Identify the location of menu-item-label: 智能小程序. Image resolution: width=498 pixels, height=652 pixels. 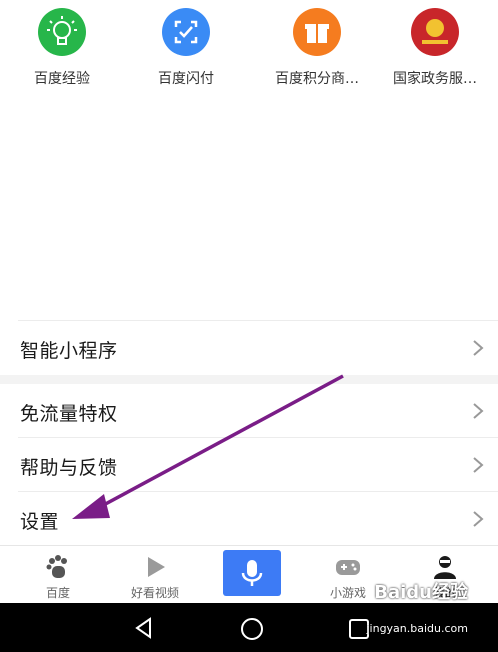
(69, 351).